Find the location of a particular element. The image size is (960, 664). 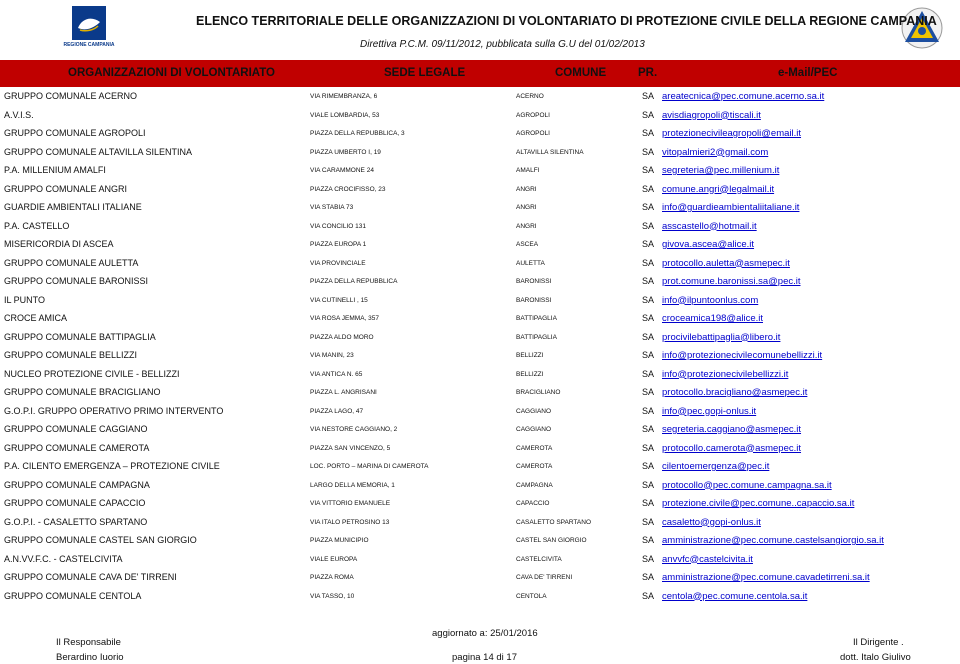

org-address: PIAZZA ROMA is located at coordinates (332, 577).